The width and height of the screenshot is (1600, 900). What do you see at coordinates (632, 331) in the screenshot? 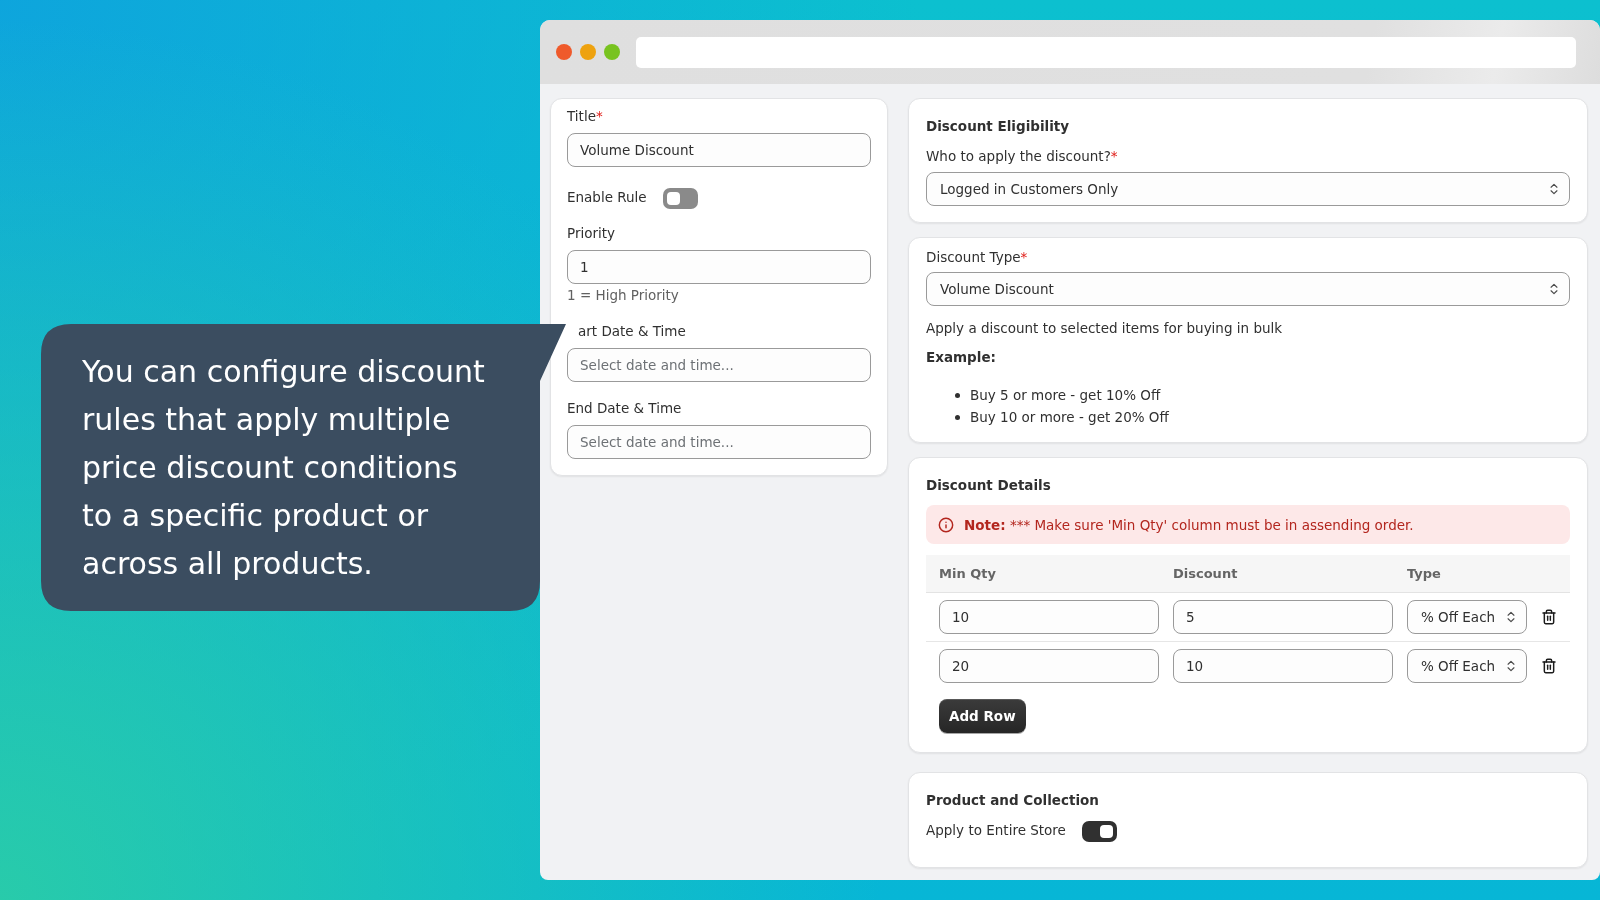
I see `field-label: art Date & Time` at bounding box center [632, 331].